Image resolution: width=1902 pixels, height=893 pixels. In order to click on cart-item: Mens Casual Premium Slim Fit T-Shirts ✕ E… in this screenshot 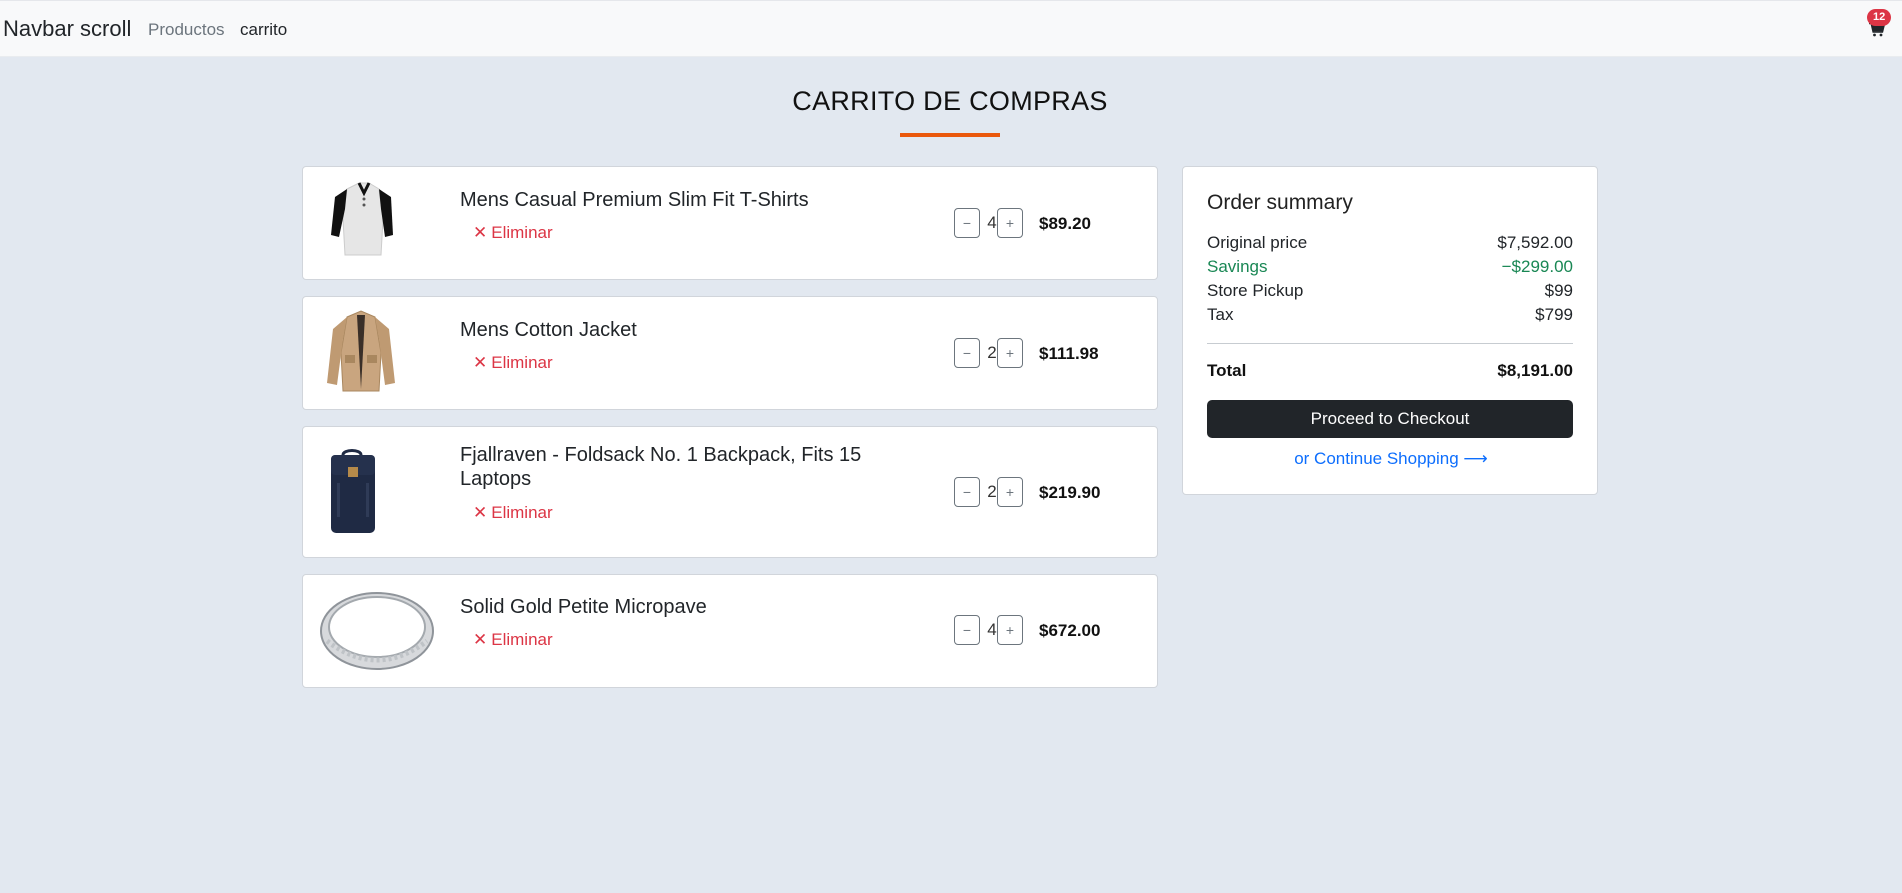, I will do `click(730, 223)`.